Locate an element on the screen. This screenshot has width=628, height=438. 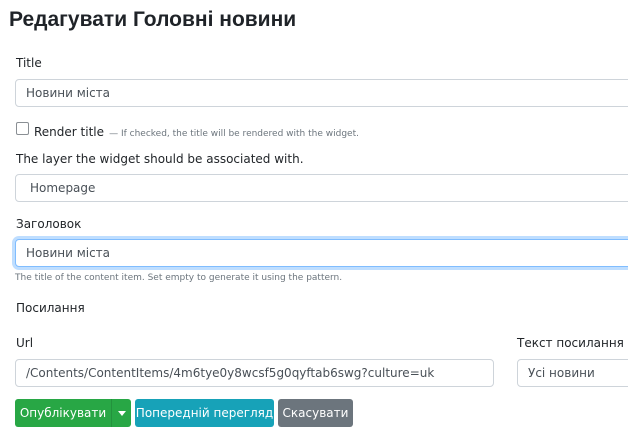
heading-input: Новини міста is located at coordinates (321, 253).